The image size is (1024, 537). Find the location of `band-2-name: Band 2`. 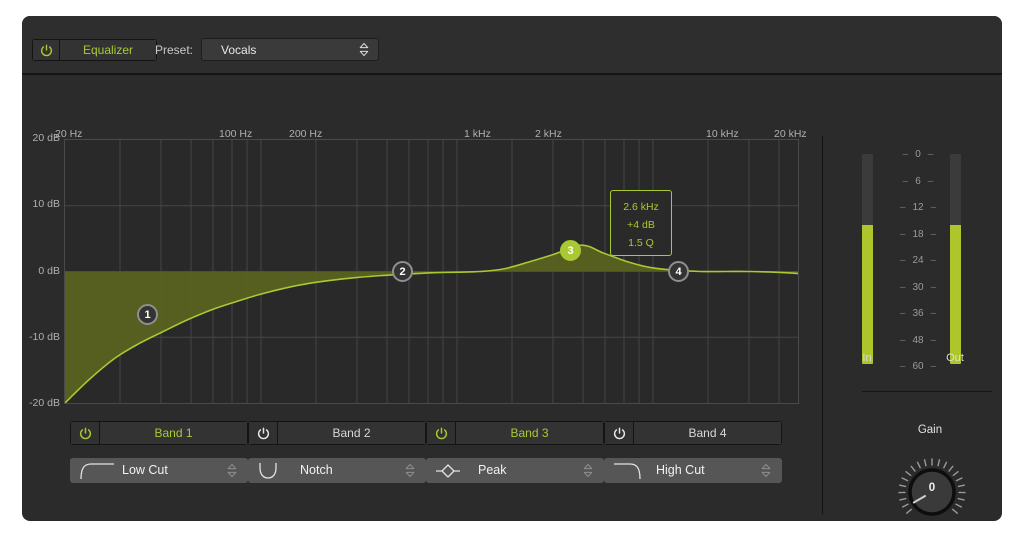

band-2-name: Band 2 is located at coordinates (351, 433).